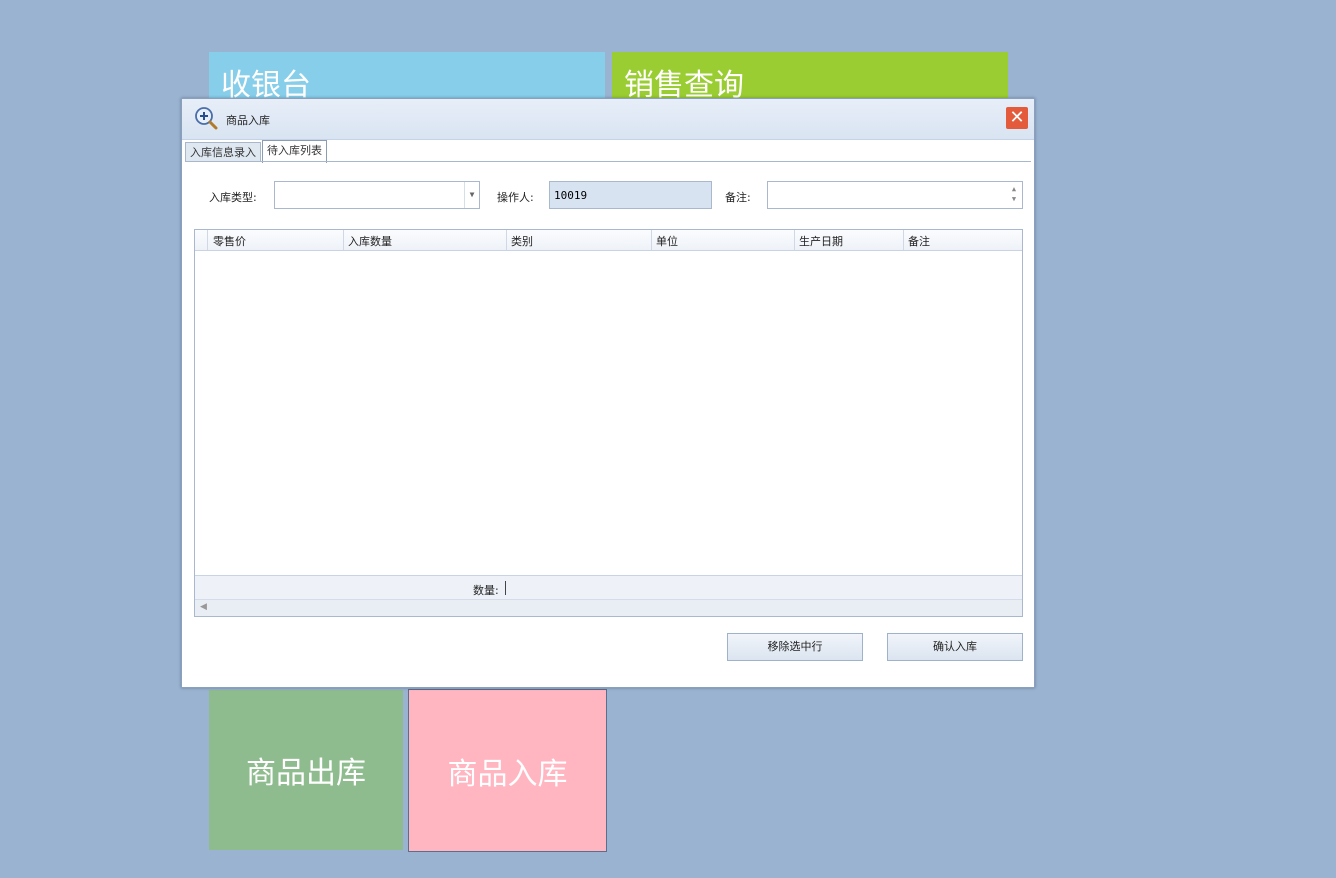 This screenshot has height=878, width=1336. What do you see at coordinates (206, 118) in the screenshot?
I see `zoom-add-icon` at bounding box center [206, 118].